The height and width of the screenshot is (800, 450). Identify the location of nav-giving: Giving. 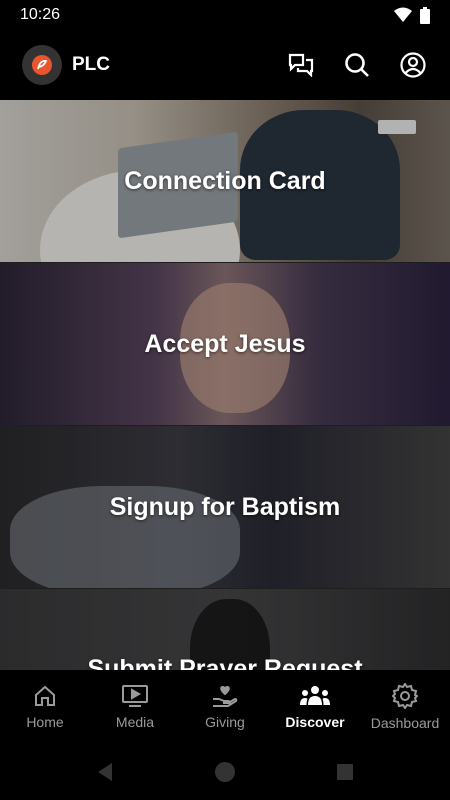
(225, 707).